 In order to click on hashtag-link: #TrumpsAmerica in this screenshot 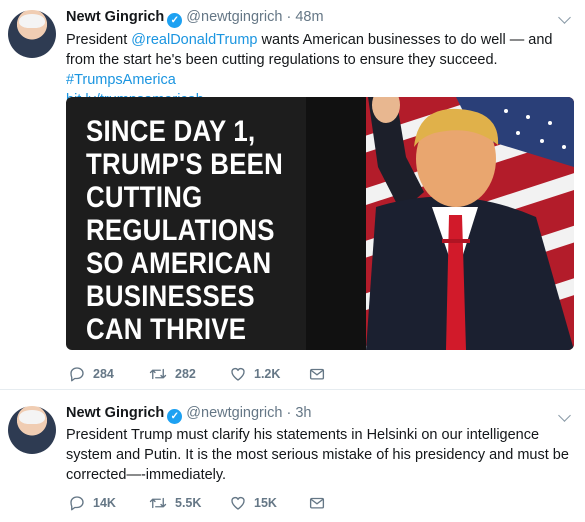, I will do `click(121, 80)`.